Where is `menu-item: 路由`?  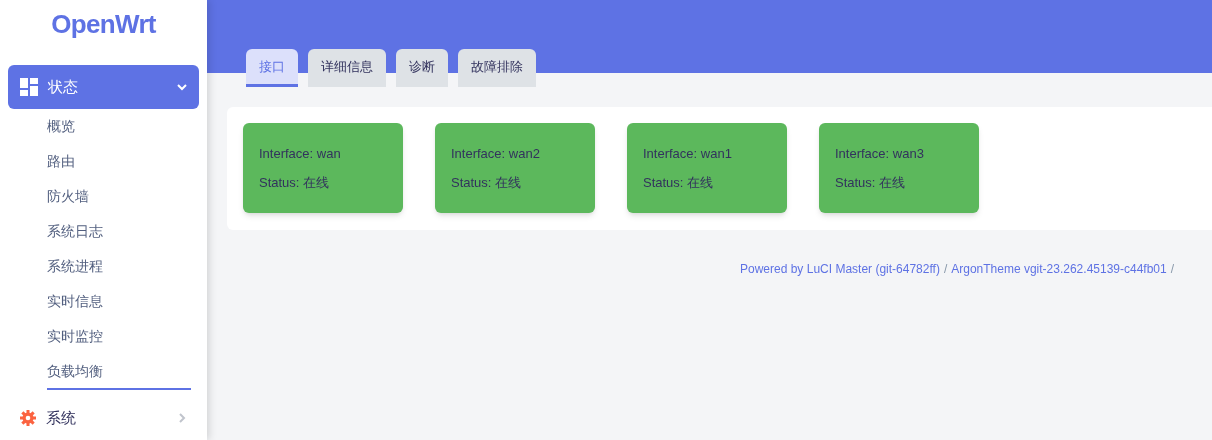
menu-item: 路由 is located at coordinates (119, 162).